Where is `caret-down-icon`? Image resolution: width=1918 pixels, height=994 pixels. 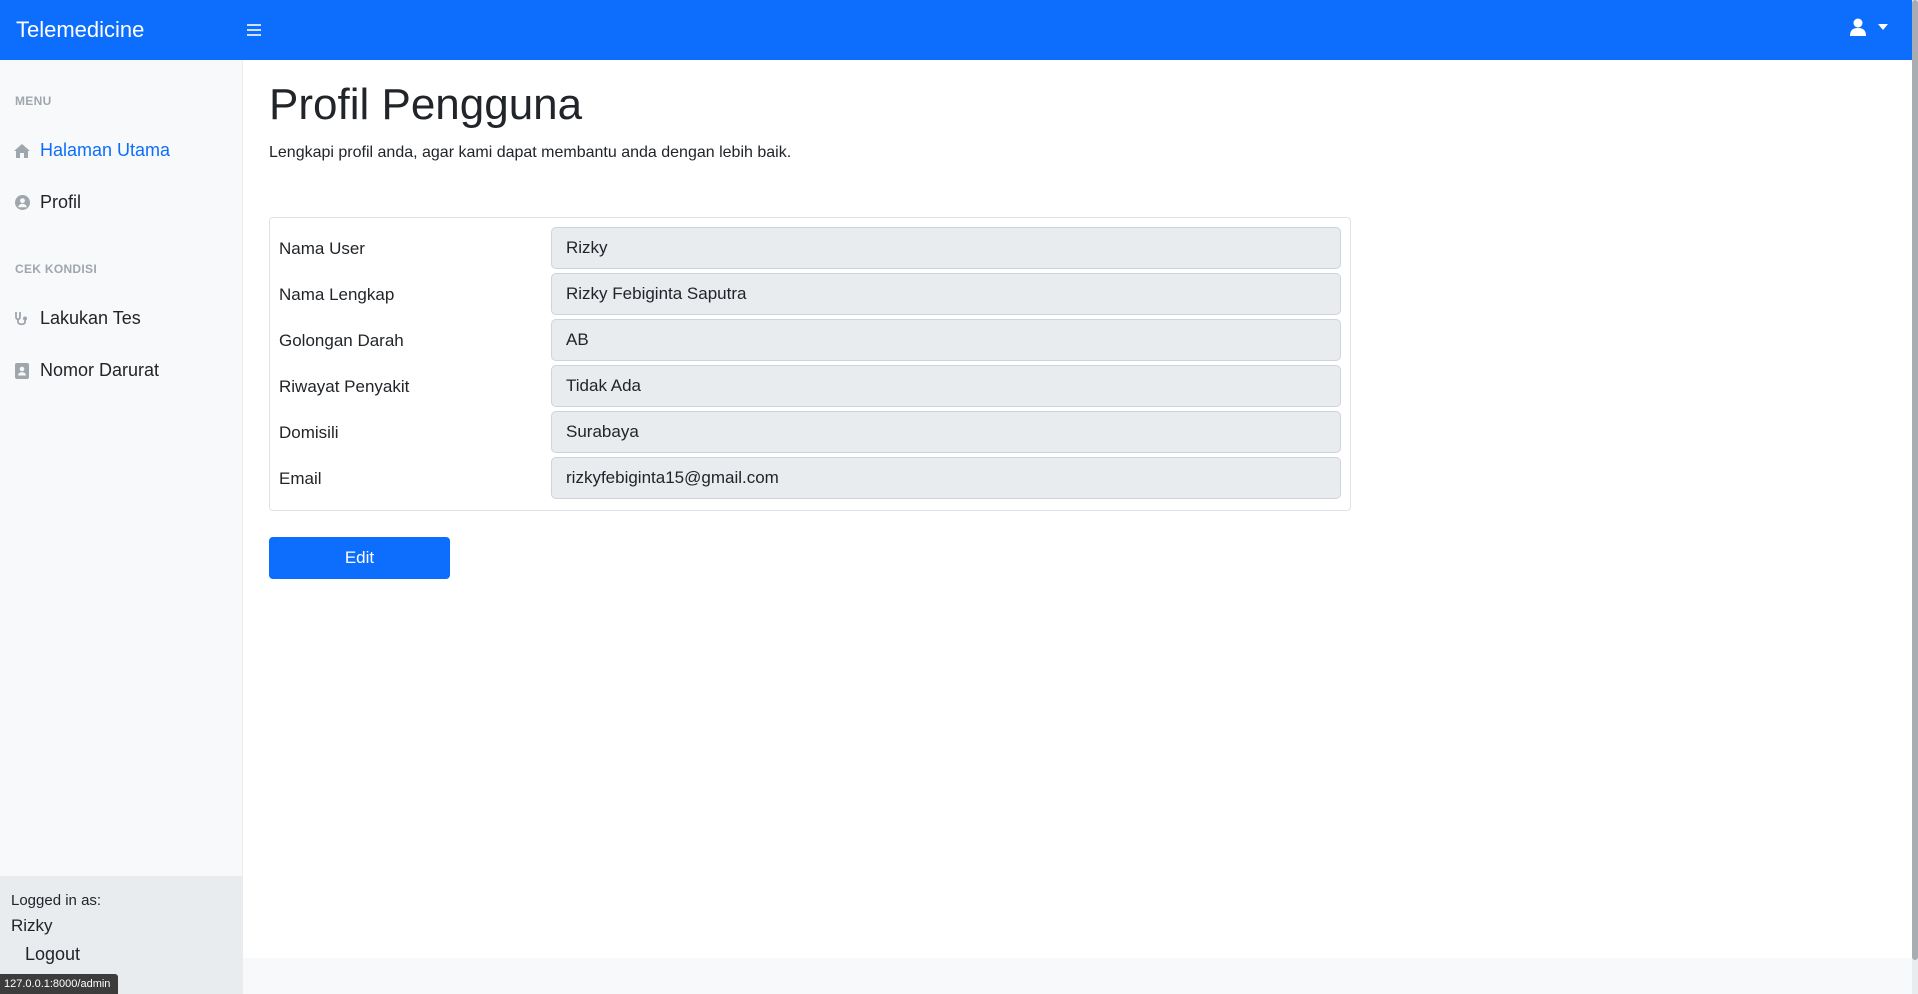 caret-down-icon is located at coordinates (1883, 27).